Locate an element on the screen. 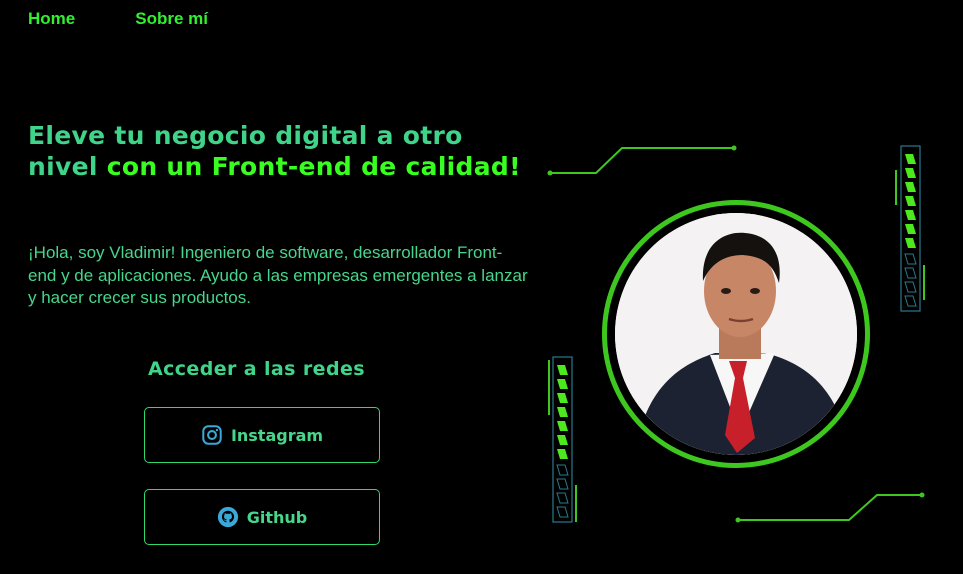  profile-photo is located at coordinates (736, 334).